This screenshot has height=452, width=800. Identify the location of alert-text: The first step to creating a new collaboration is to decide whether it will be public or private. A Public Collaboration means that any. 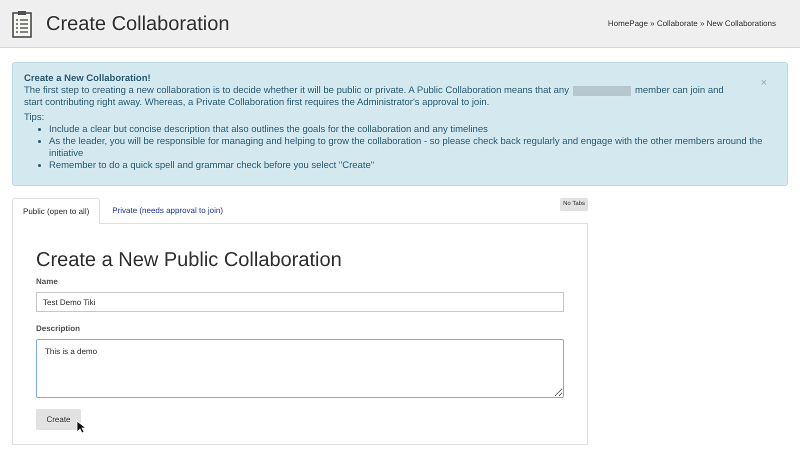
(296, 91).